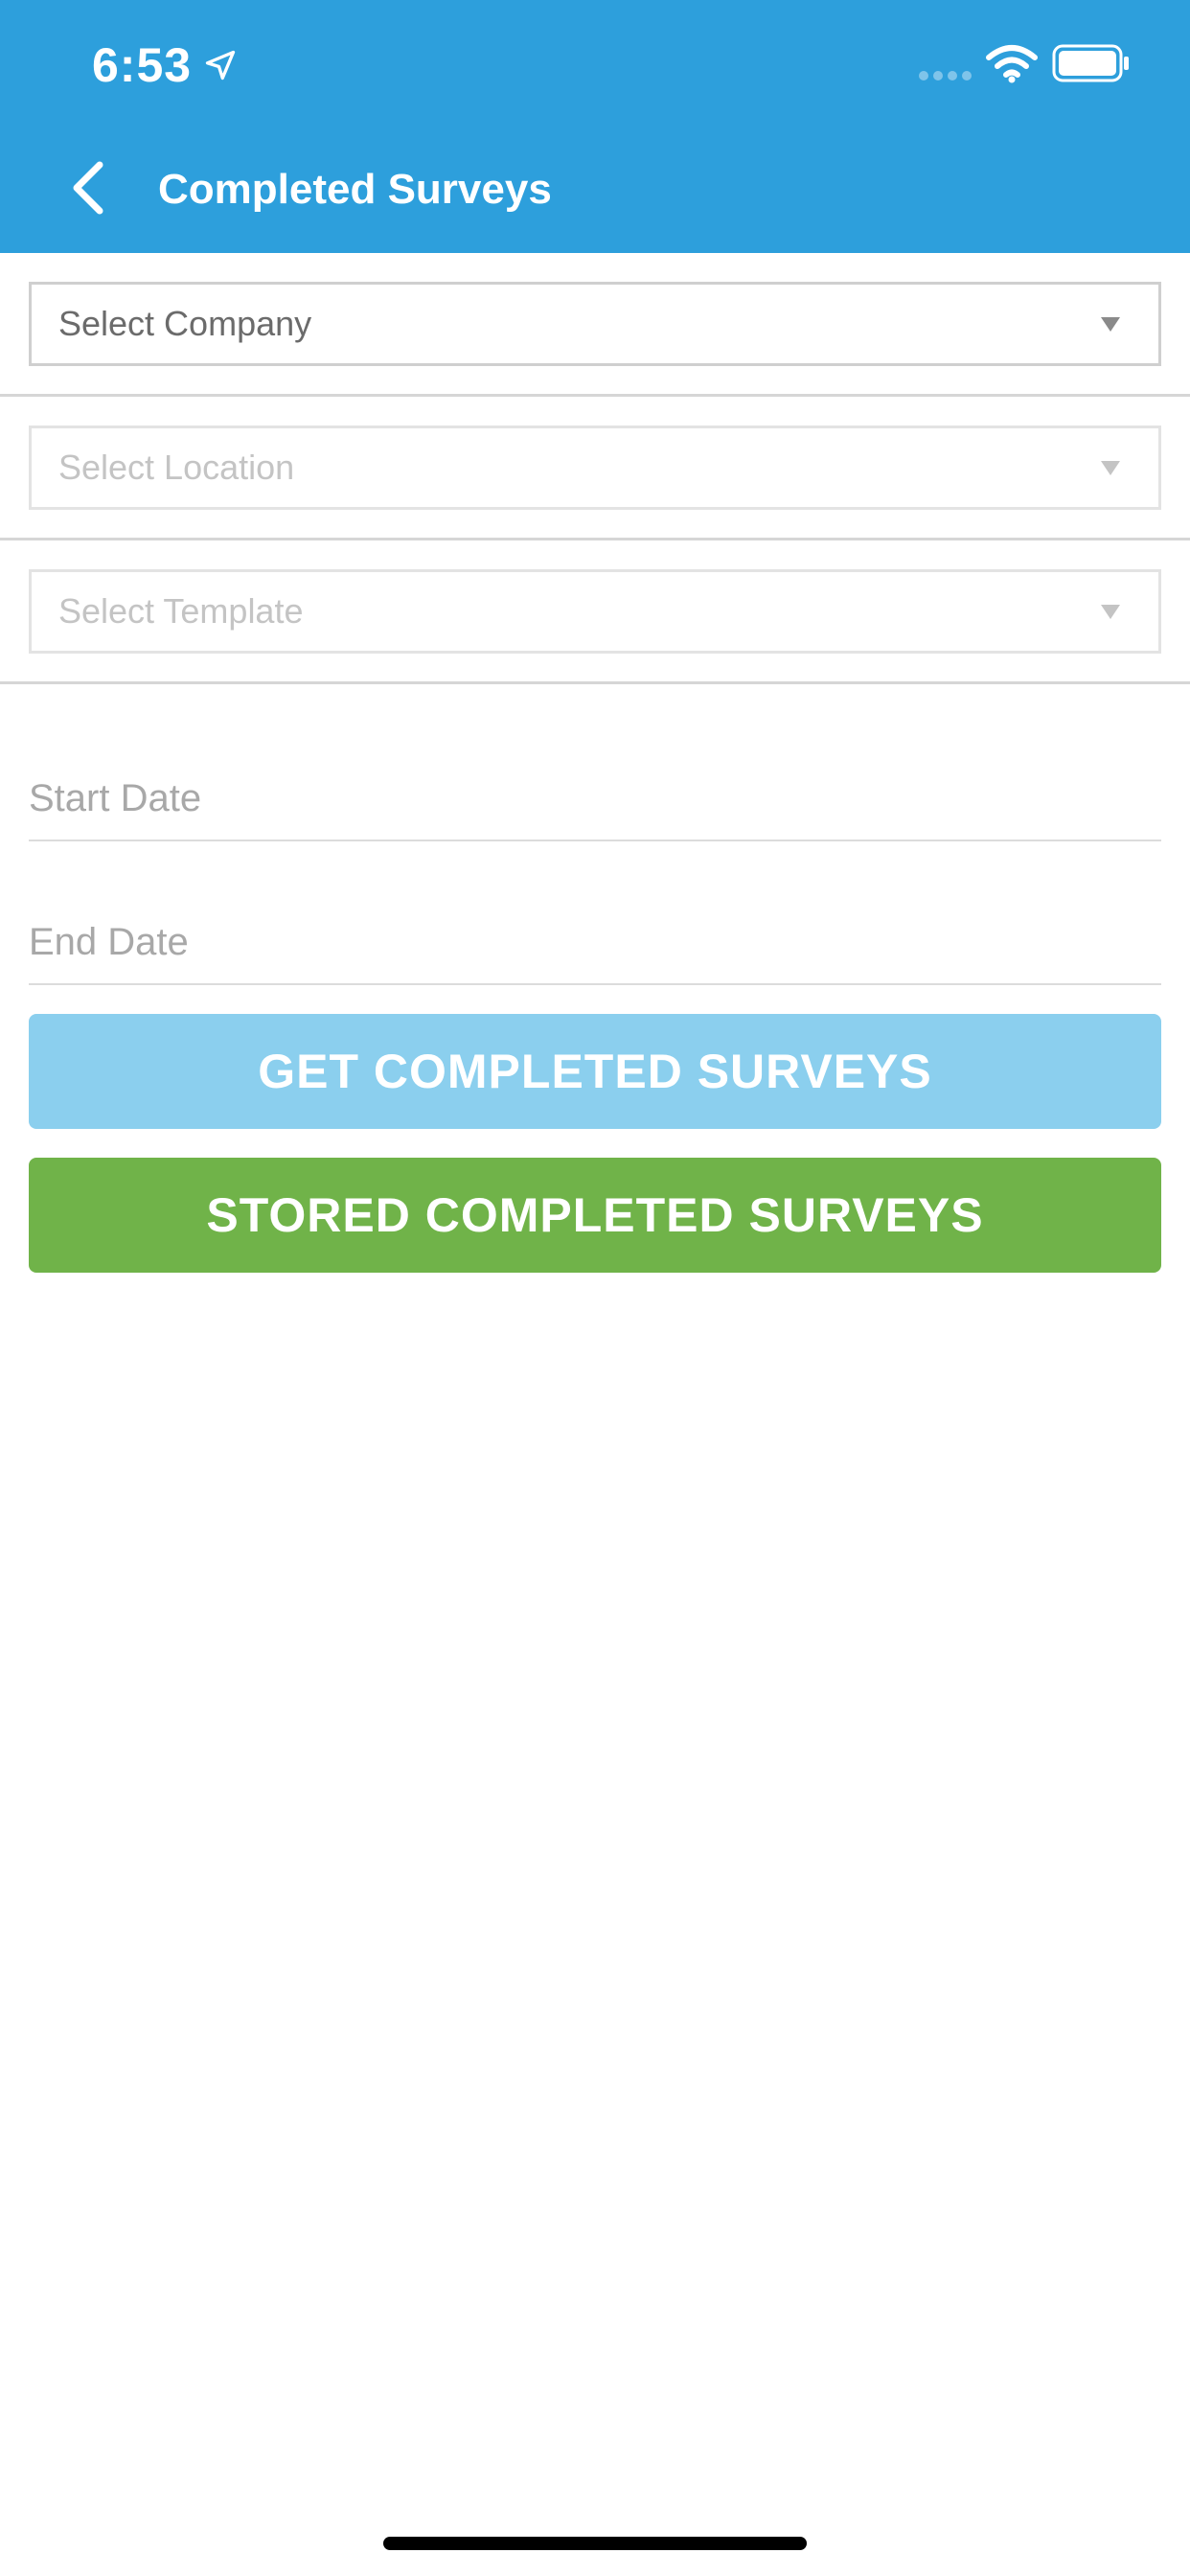 The width and height of the screenshot is (1190, 2576). What do you see at coordinates (221, 65) in the screenshot?
I see `location-arrow-icon` at bounding box center [221, 65].